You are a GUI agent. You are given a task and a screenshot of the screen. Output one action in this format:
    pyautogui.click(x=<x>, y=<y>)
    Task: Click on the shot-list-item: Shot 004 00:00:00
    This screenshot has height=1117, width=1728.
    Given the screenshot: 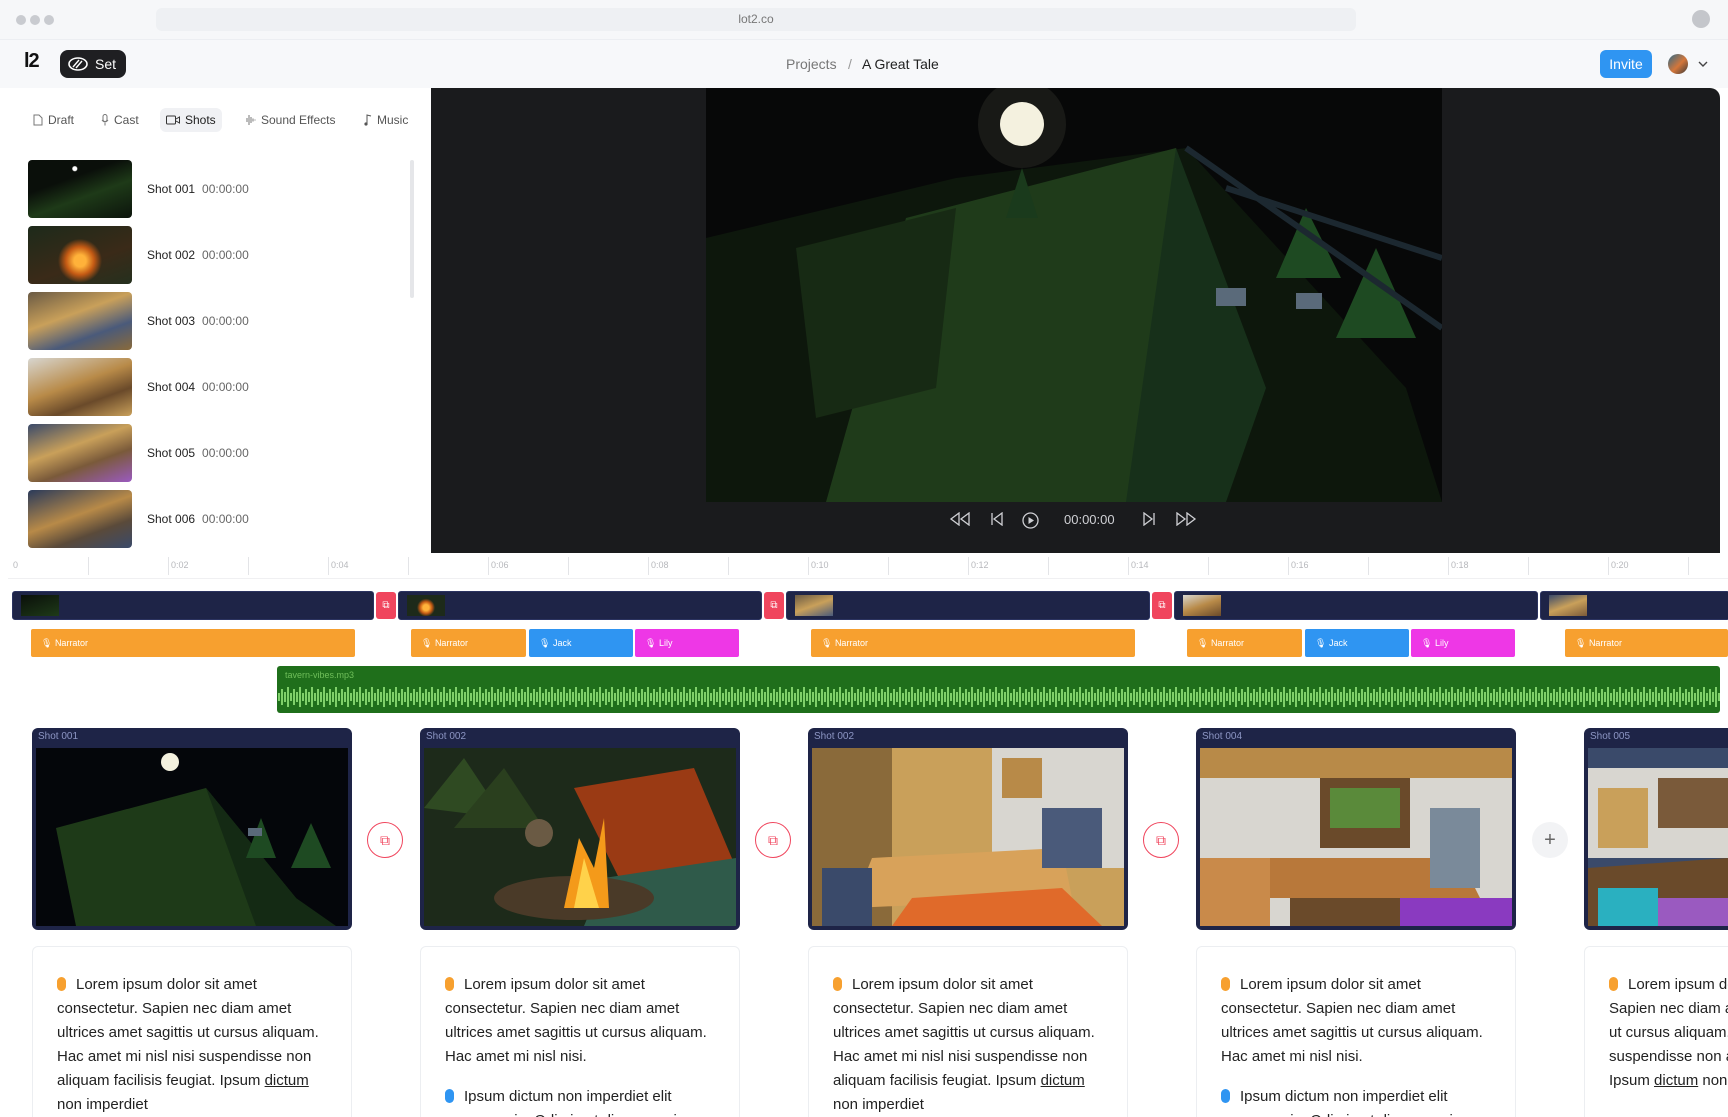 What is the action you would take?
    pyautogui.click(x=218, y=387)
    